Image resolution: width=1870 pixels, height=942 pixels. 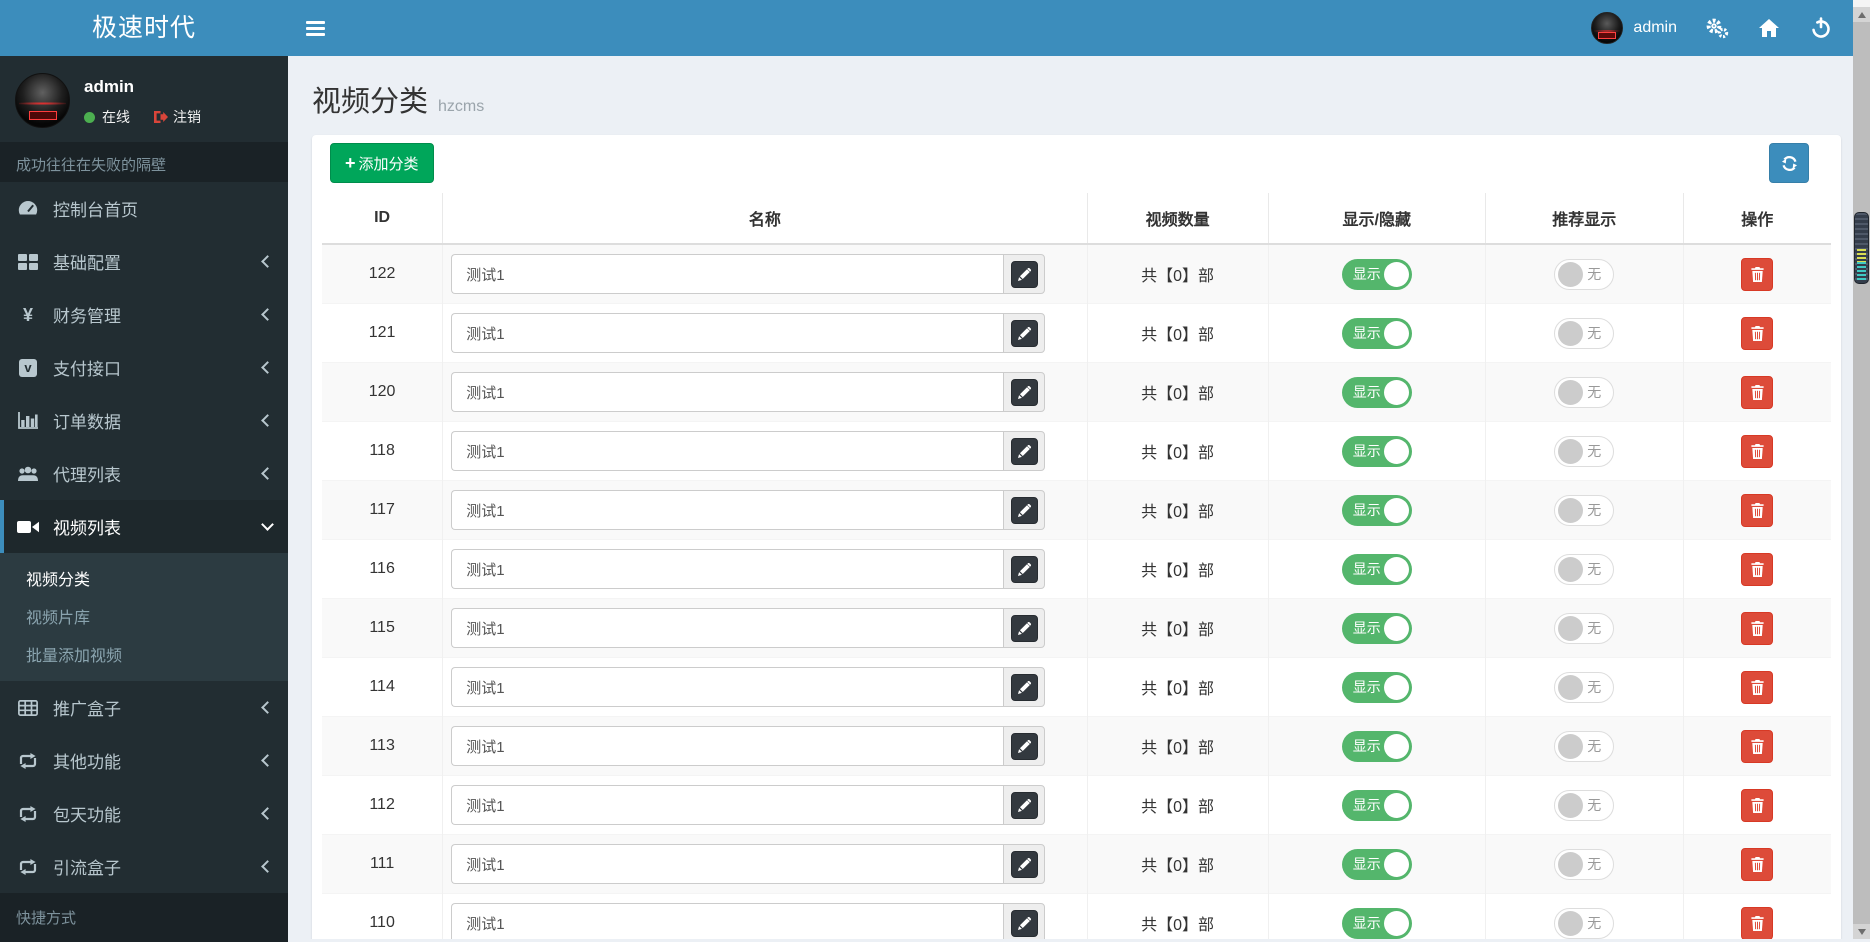 What do you see at coordinates (1861, 931) in the screenshot?
I see `scrollbar-down-button` at bounding box center [1861, 931].